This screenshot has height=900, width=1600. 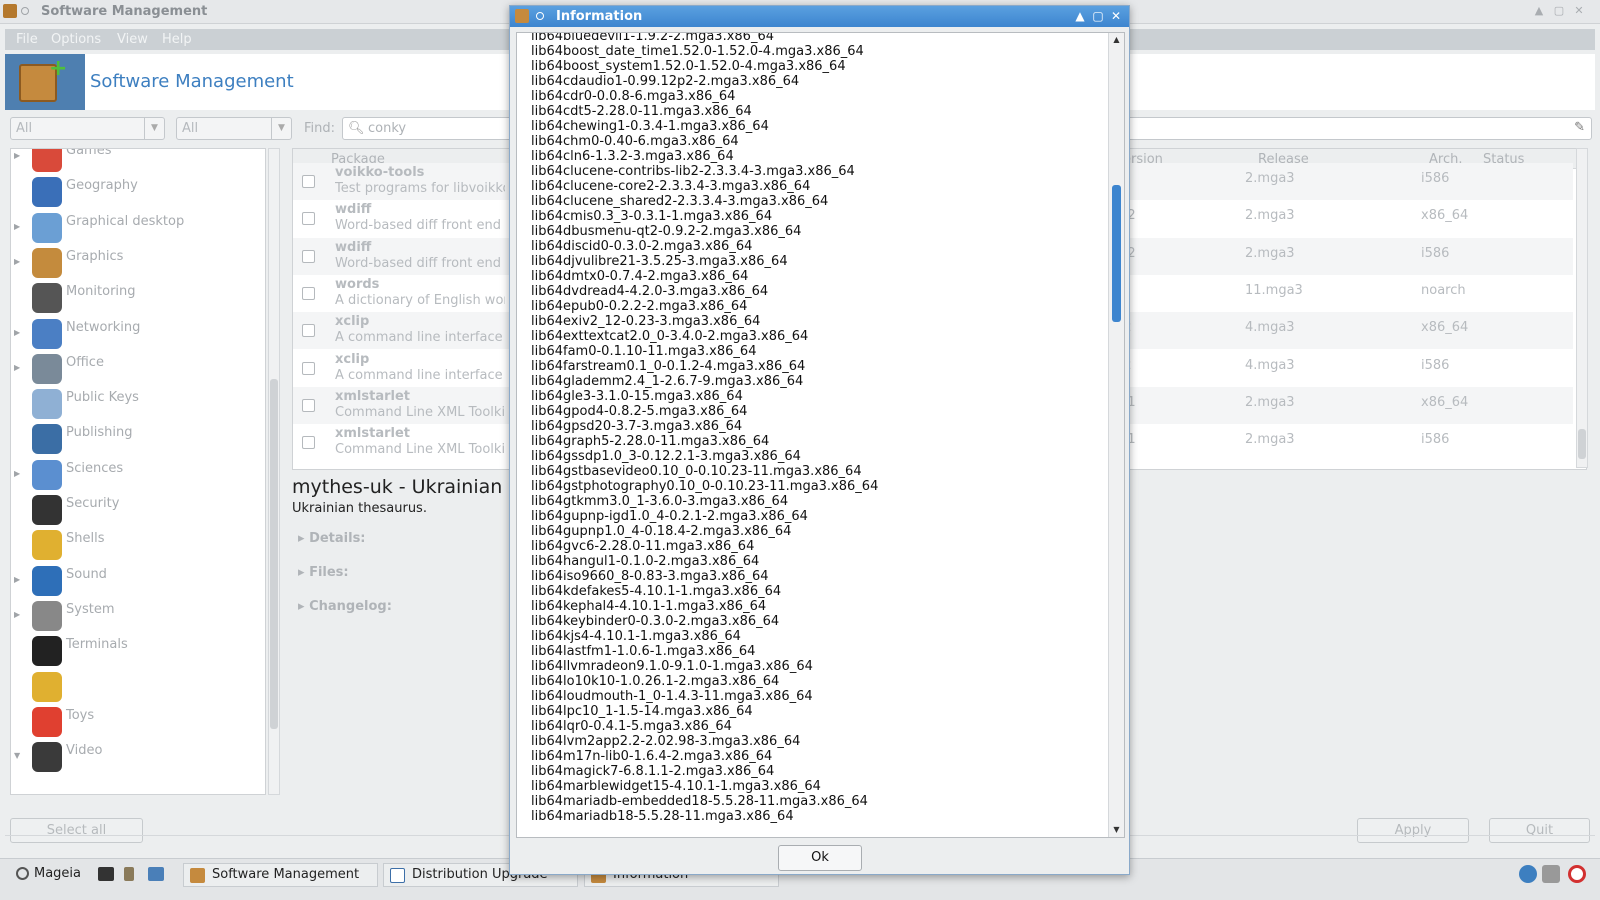 I want to click on filter-combo-1: All ▼, so click(x=87, y=128).